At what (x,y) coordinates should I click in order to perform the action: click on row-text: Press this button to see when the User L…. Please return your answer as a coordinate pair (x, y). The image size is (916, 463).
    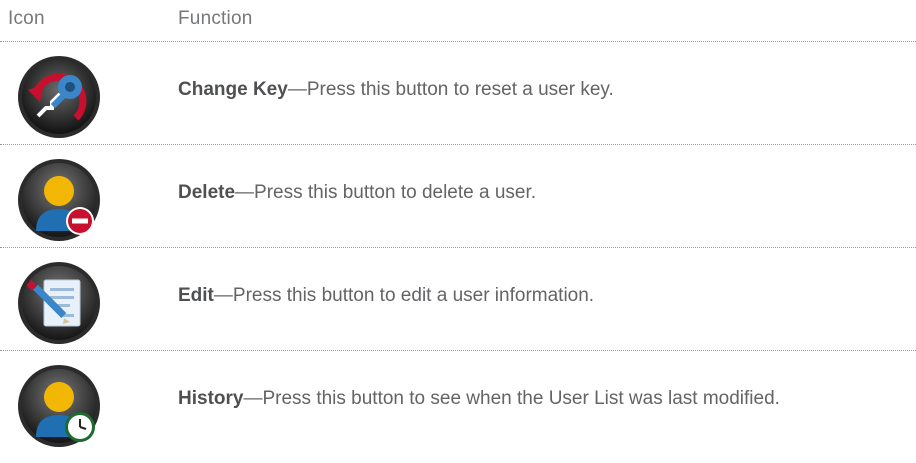
    Looking at the image, I should click on (521, 398).